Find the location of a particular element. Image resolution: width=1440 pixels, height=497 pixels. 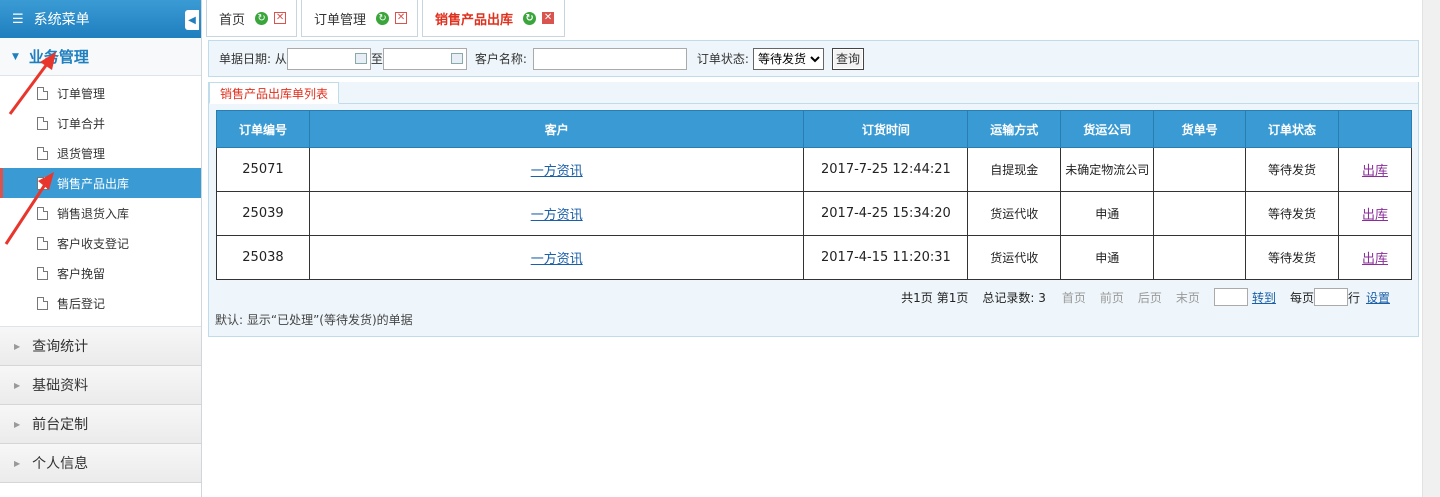

goto-link: 转到 is located at coordinates (1264, 297).